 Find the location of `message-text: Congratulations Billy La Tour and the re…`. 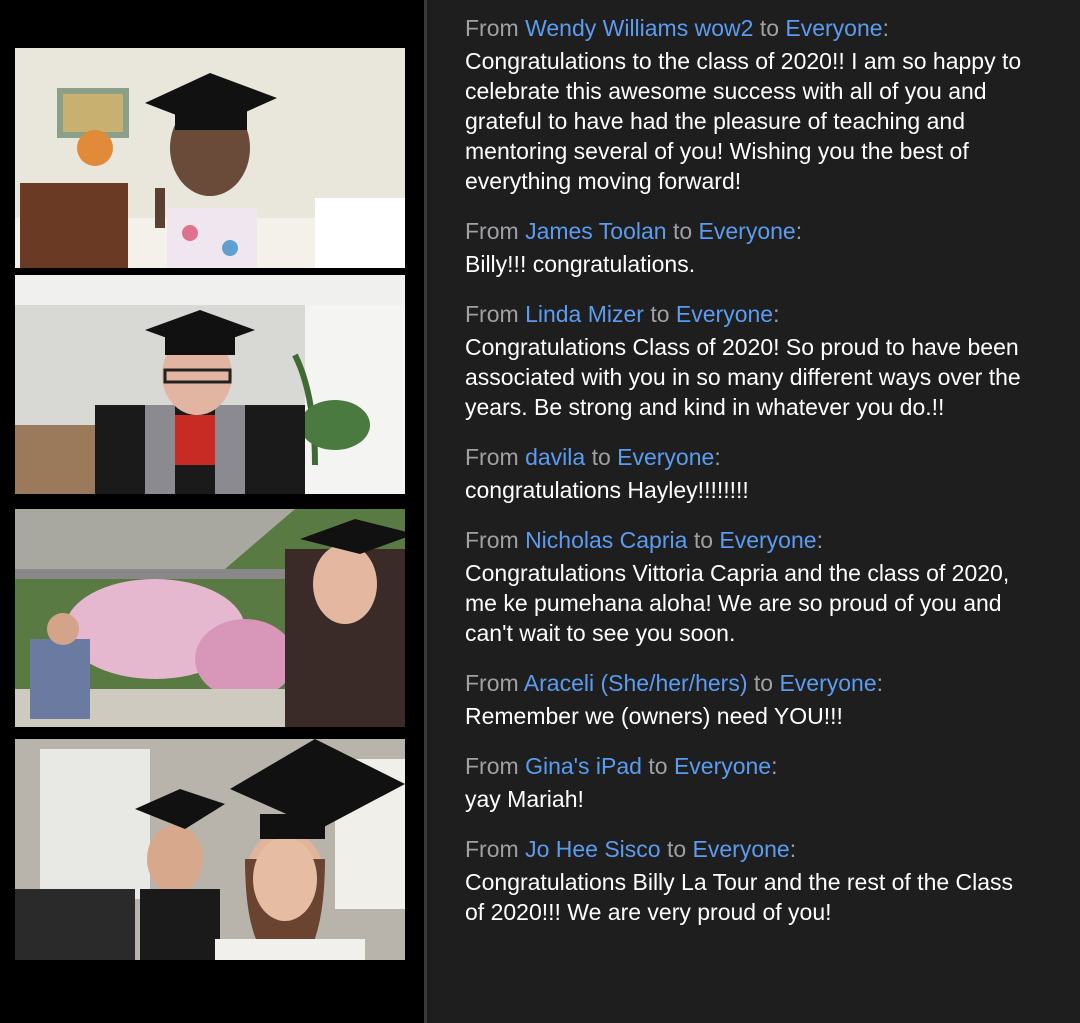

message-text: Congratulations Billy La Tour and the re… is located at coordinates (772, 897).